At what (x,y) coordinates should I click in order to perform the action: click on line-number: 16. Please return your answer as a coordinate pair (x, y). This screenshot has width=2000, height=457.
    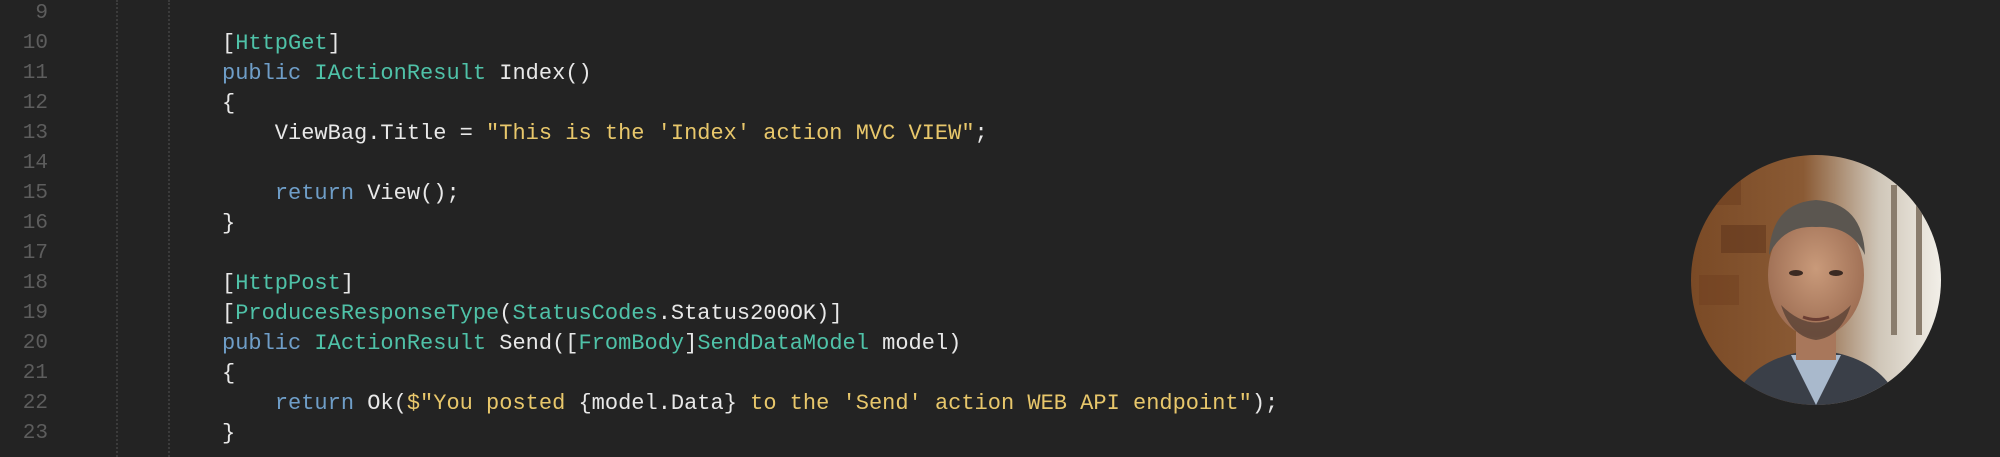
    Looking at the image, I should click on (35, 223).